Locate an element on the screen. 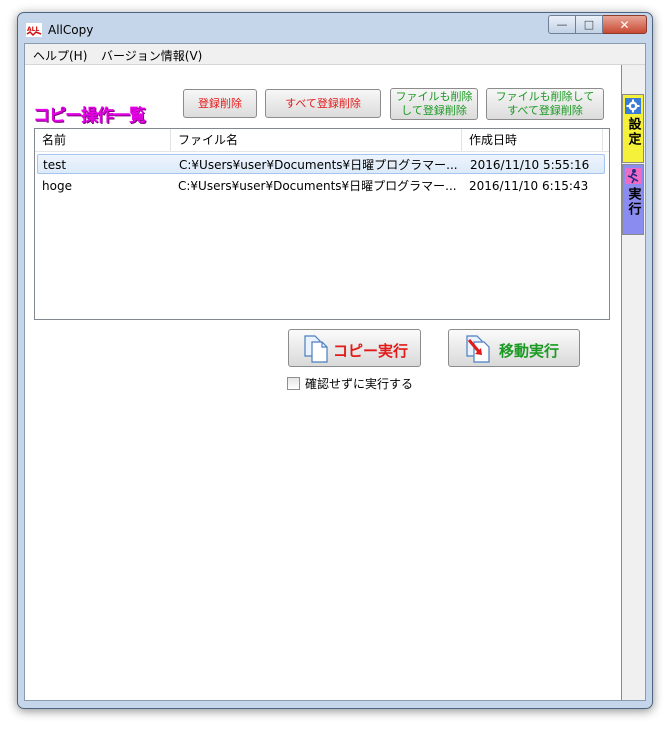 The image size is (672, 729). copy-icon is located at coordinates (316, 349).